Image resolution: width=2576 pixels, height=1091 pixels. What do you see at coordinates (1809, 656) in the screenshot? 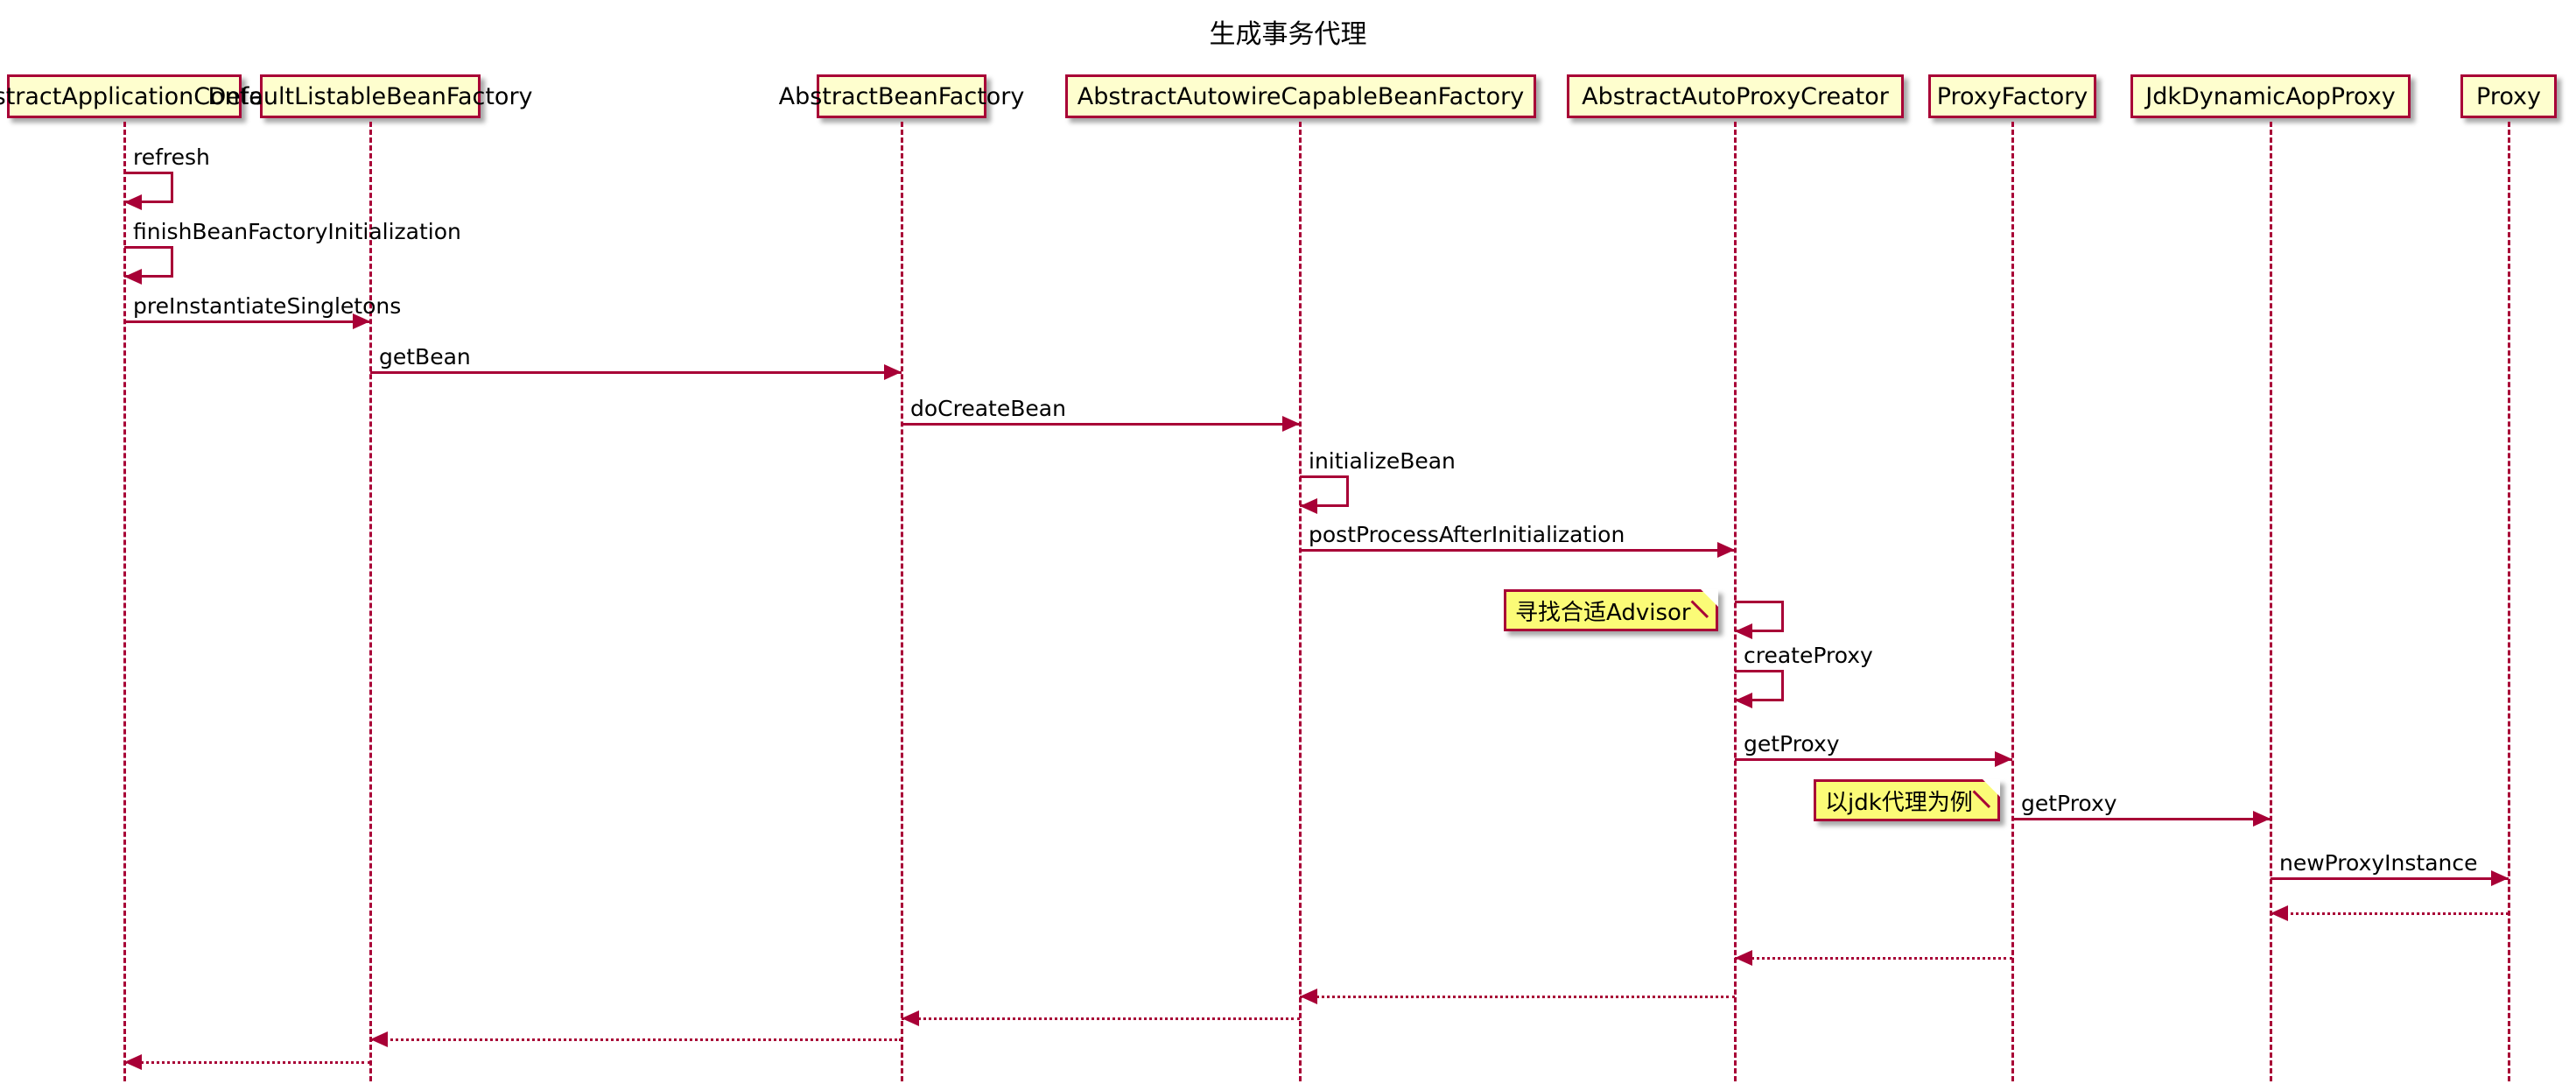
I see `message-label: createProxy` at bounding box center [1809, 656].